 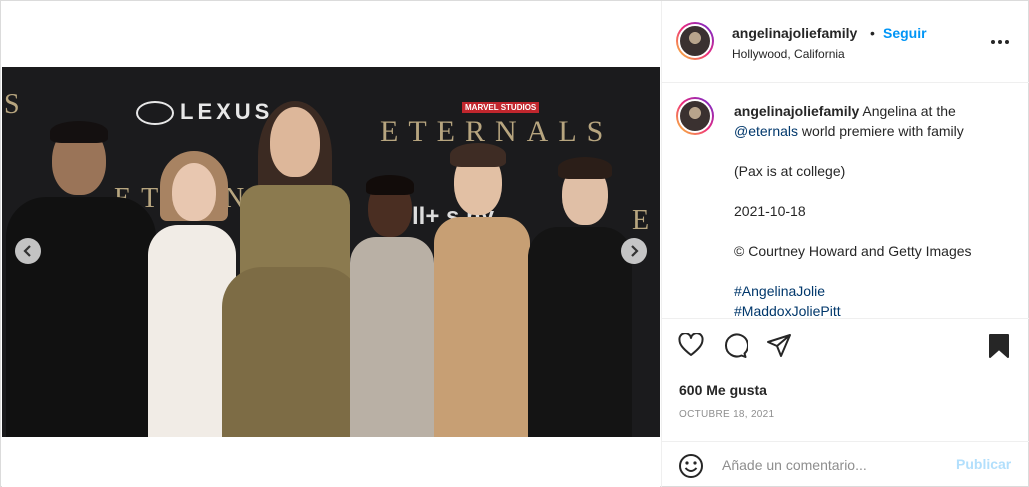 I want to click on publish-button: Publicar, so click(x=983, y=464).